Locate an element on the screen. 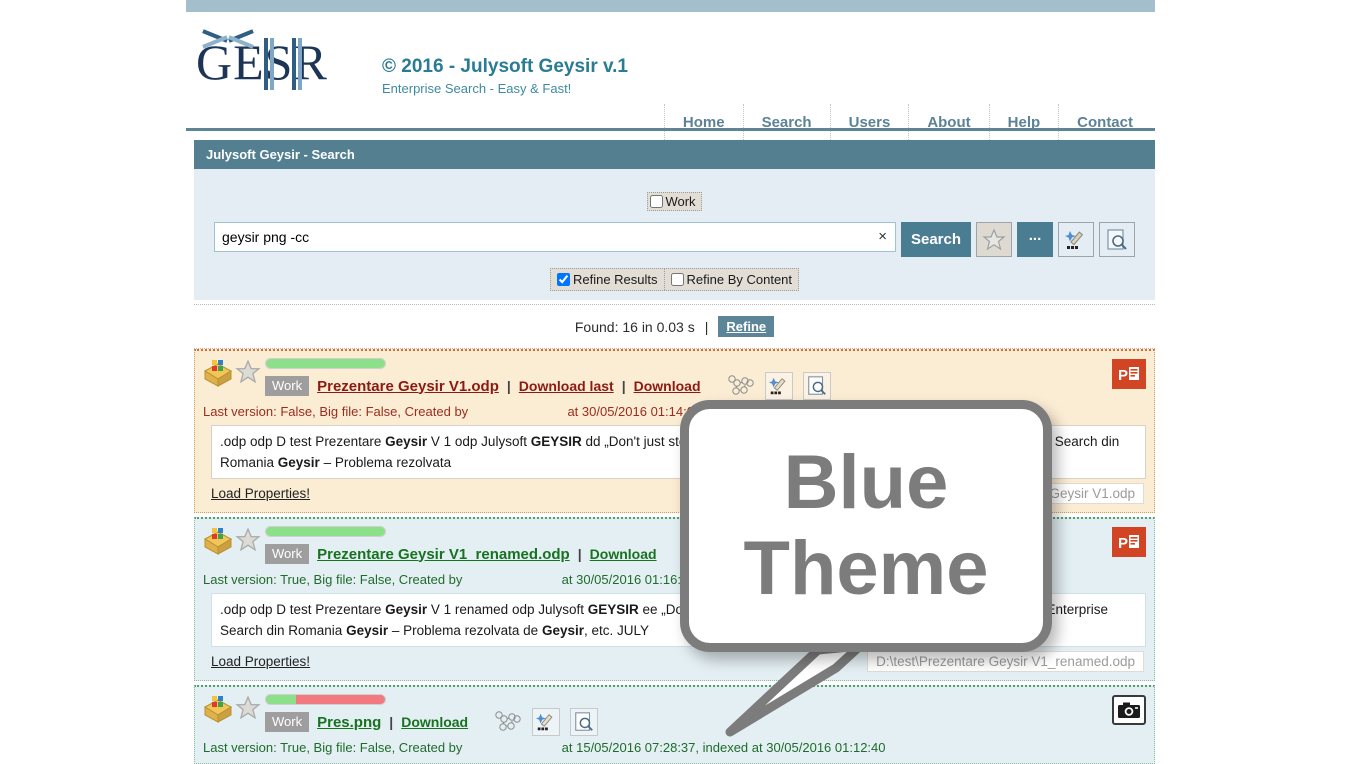 The width and height of the screenshot is (1349, 764). refine-results-checkbox: Refine Results is located at coordinates (607, 279).